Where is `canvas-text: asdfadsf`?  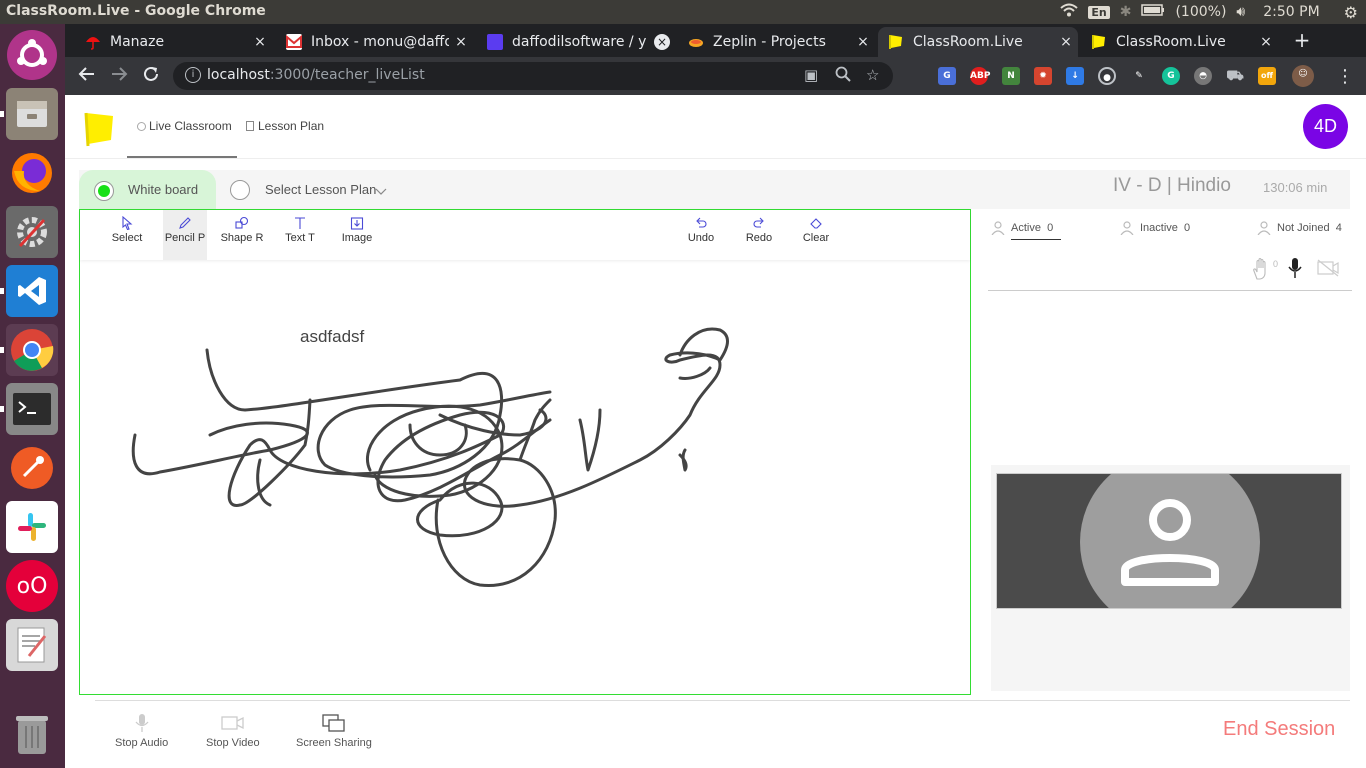
canvas-text: asdfadsf is located at coordinates (332, 336).